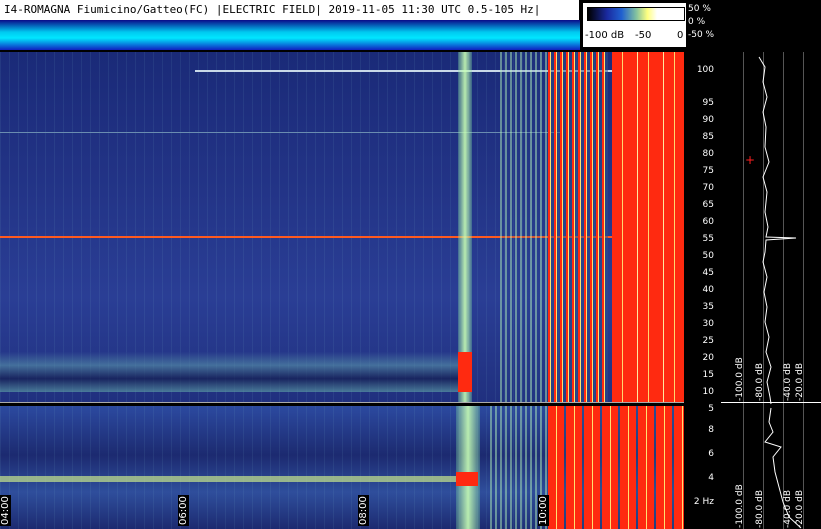 The image size is (821, 529). Describe the element at coordinates (699, 9) in the screenshot. I see `percent-label: 50 %` at that location.